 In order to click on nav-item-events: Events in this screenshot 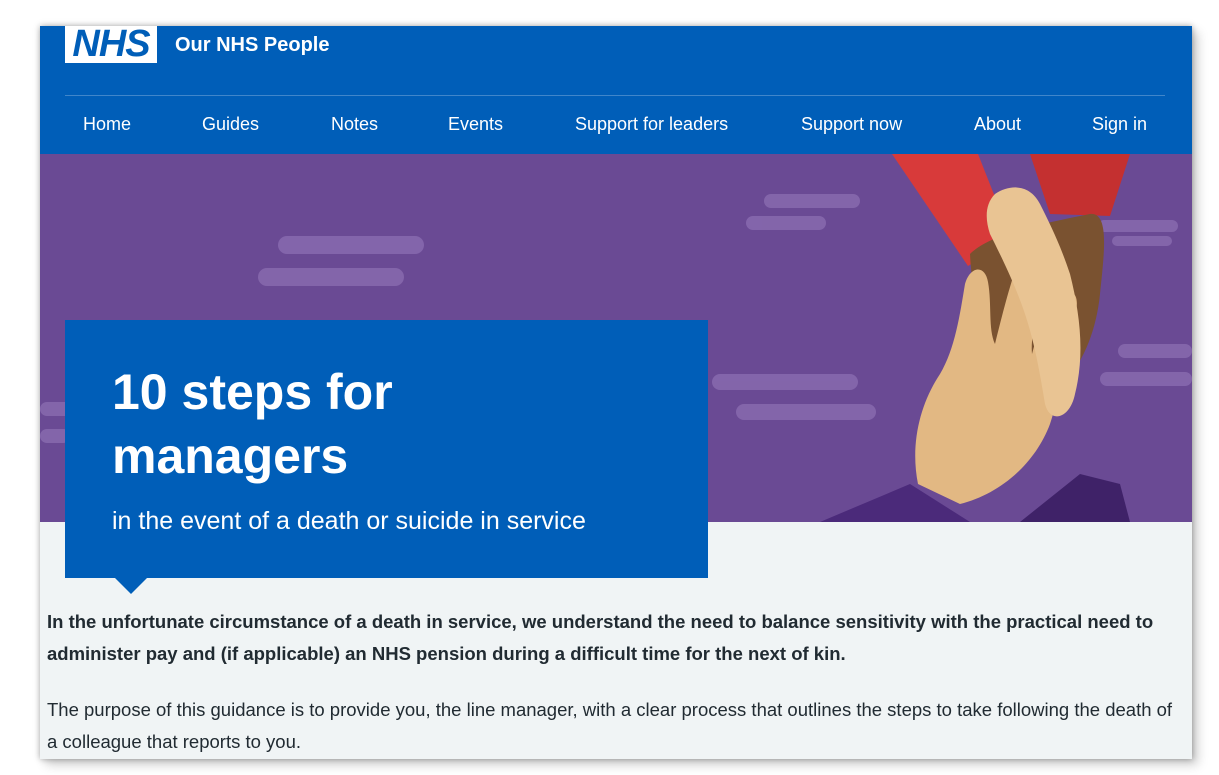, I will do `click(475, 124)`.